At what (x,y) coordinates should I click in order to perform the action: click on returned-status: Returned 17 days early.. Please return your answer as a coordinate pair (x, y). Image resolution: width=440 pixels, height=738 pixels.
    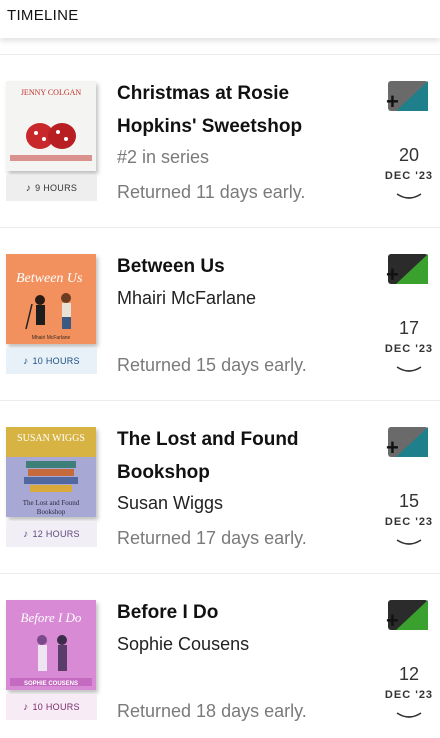
    Looking at the image, I should click on (212, 538).